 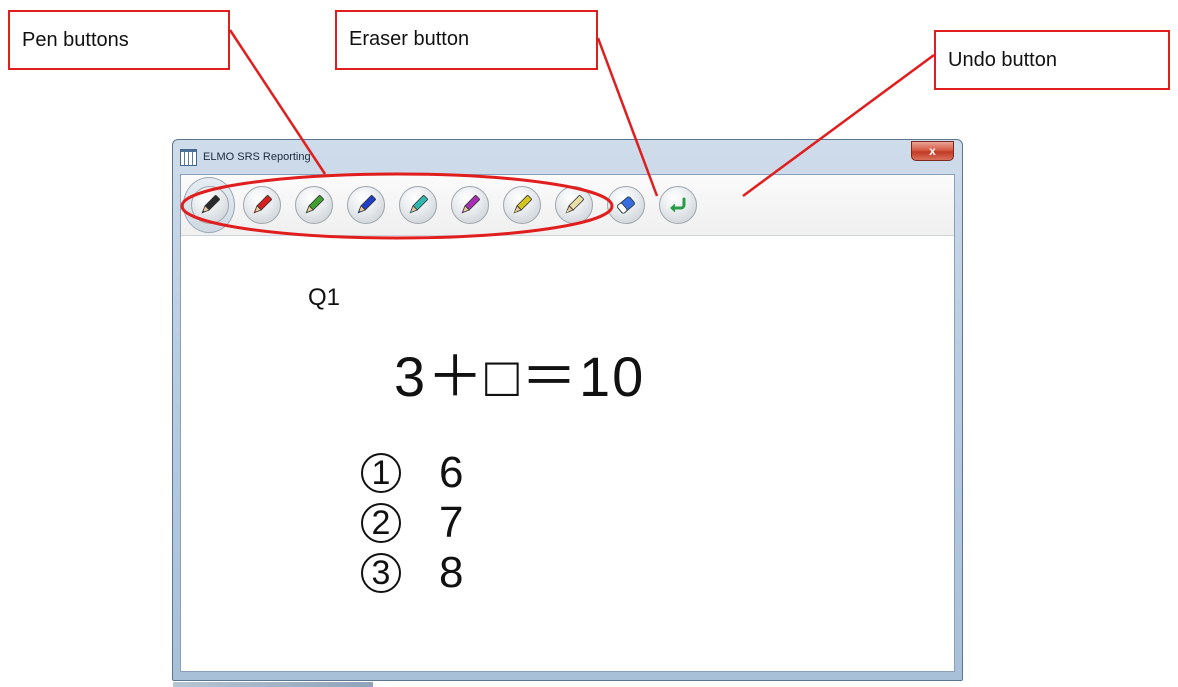 What do you see at coordinates (324, 297) in the screenshot?
I see `question-label: Q1` at bounding box center [324, 297].